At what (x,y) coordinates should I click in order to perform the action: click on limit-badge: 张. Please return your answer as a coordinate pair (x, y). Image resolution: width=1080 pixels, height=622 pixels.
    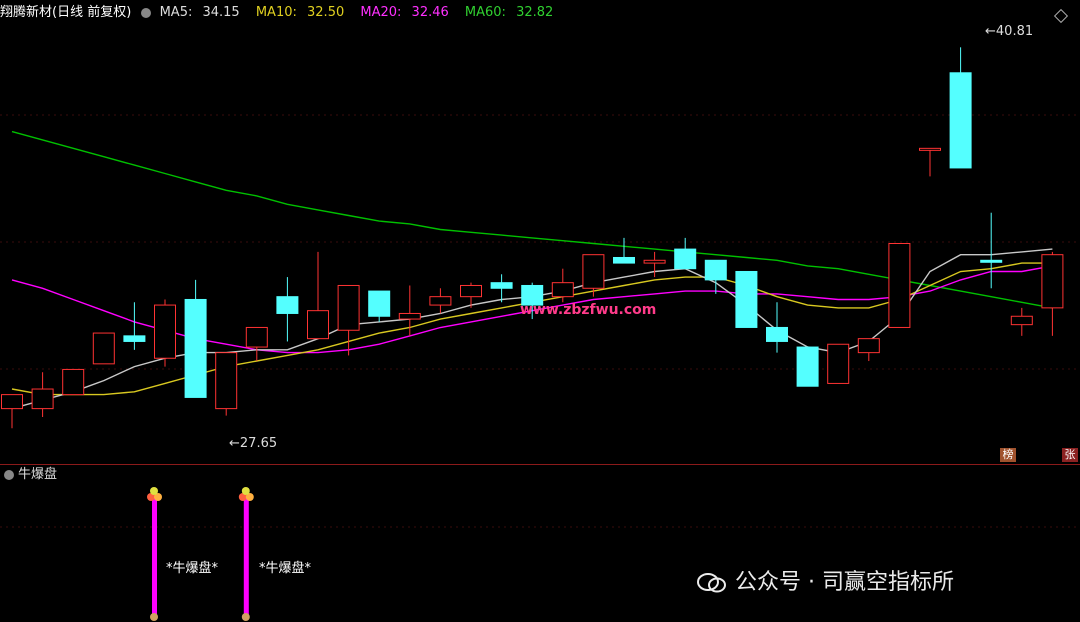
    Looking at the image, I should click on (1070, 455).